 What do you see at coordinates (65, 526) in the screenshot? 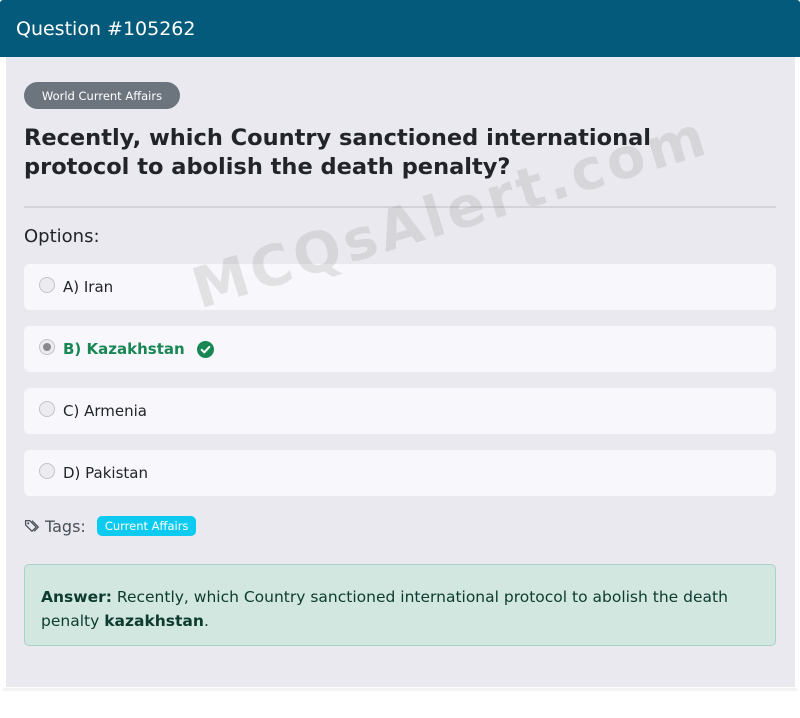
I see `tags-label: Tags:` at bounding box center [65, 526].